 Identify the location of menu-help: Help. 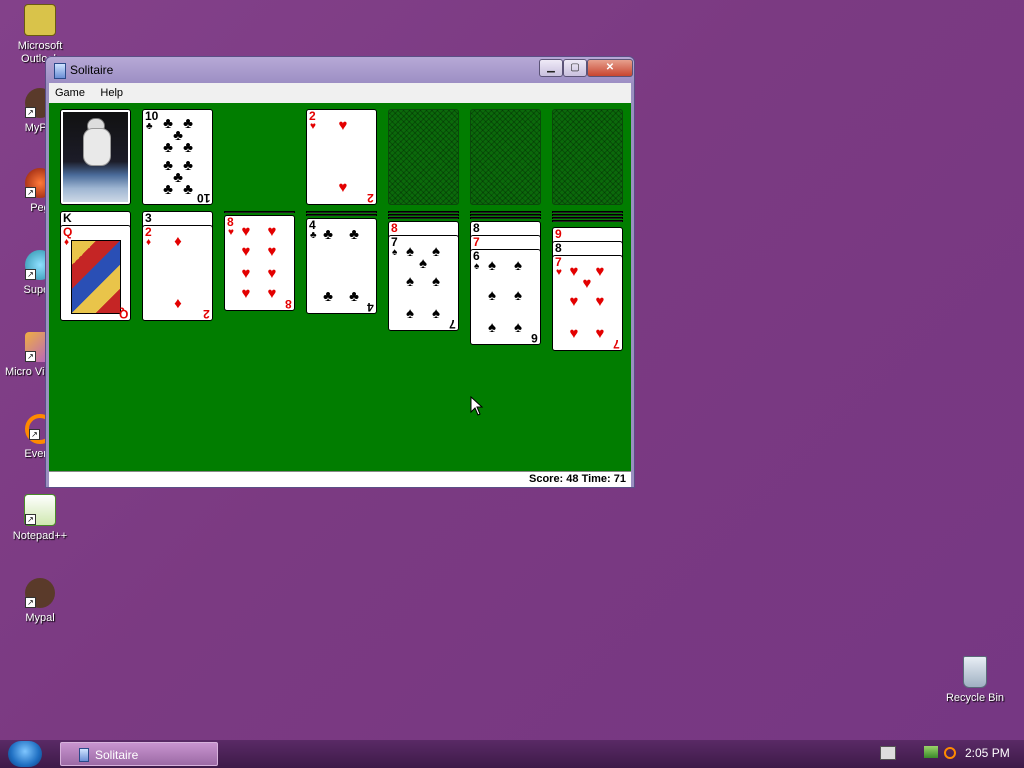
(111, 91).